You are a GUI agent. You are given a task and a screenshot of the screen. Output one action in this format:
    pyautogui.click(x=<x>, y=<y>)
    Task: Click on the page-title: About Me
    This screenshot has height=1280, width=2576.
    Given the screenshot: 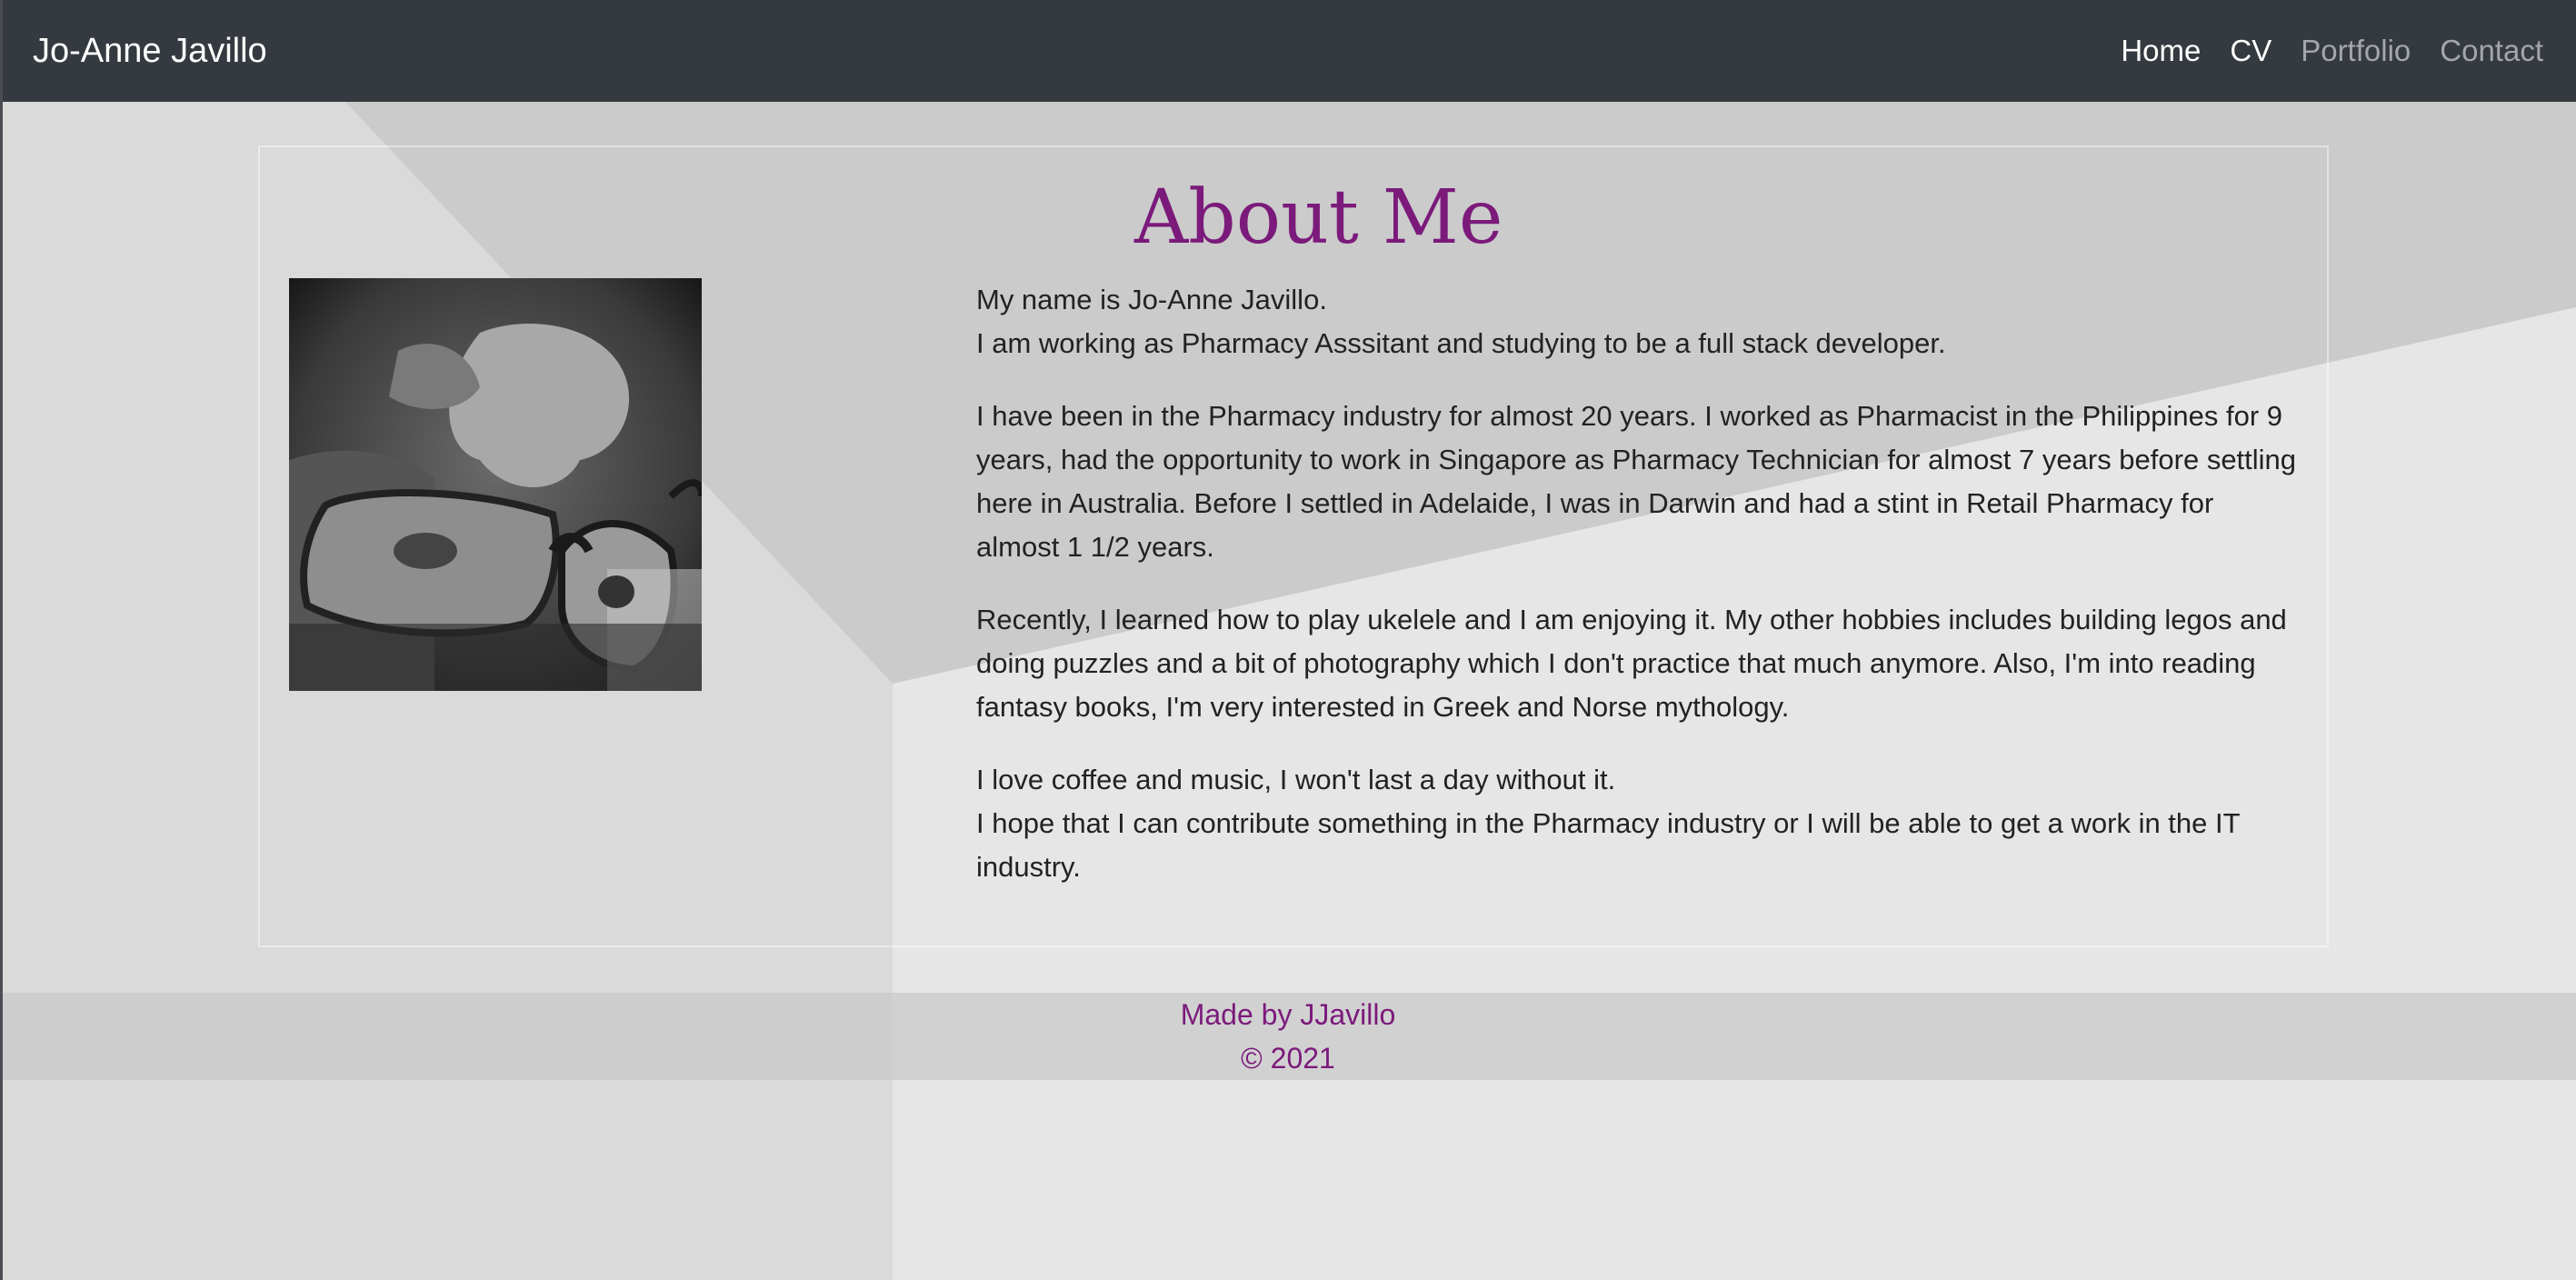 What is the action you would take?
    pyautogui.click(x=1318, y=218)
    